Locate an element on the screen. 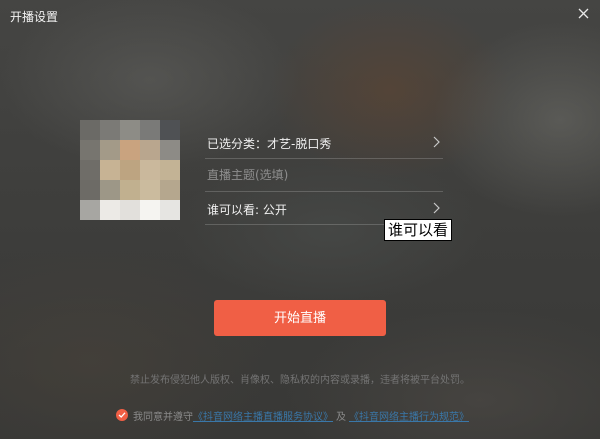 This screenshot has height=439, width=600. agree-and: 及 is located at coordinates (341, 417).